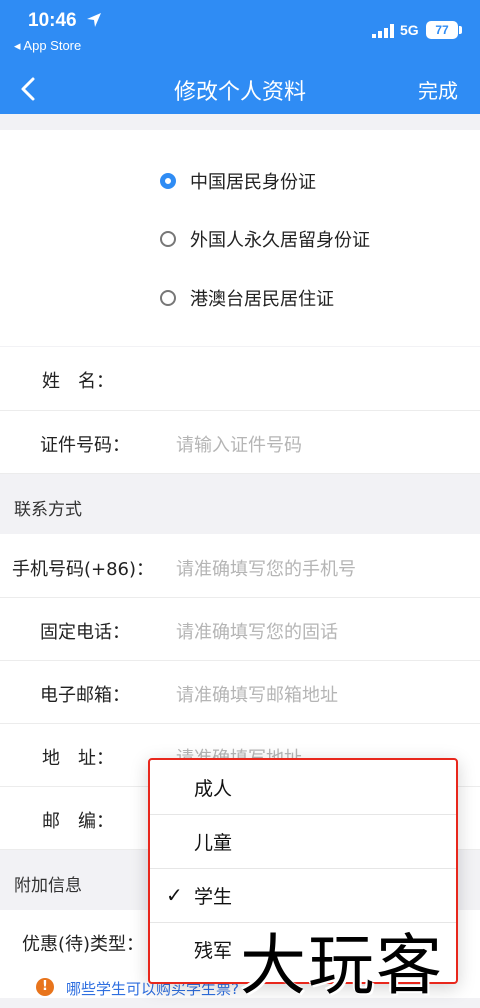 This screenshot has width=480, height=1008. What do you see at coordinates (48, 510) in the screenshot?
I see `section-title: 联系方式` at bounding box center [48, 510].